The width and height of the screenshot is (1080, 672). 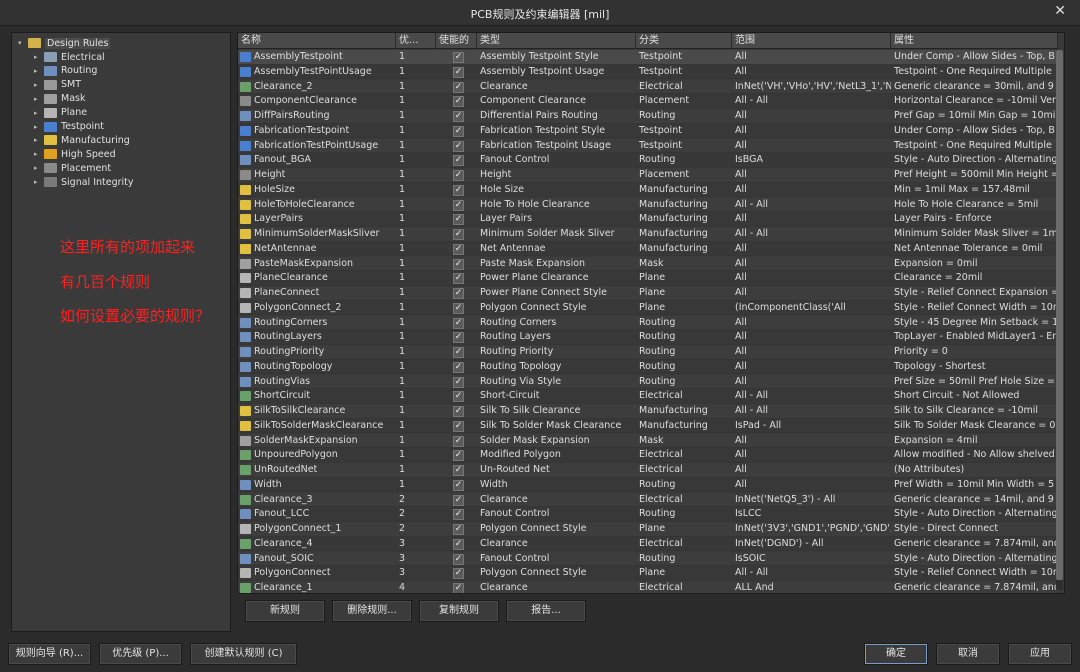 What do you see at coordinates (285, 611) in the screenshot?
I see `new-rule-button: 新规则` at bounding box center [285, 611].